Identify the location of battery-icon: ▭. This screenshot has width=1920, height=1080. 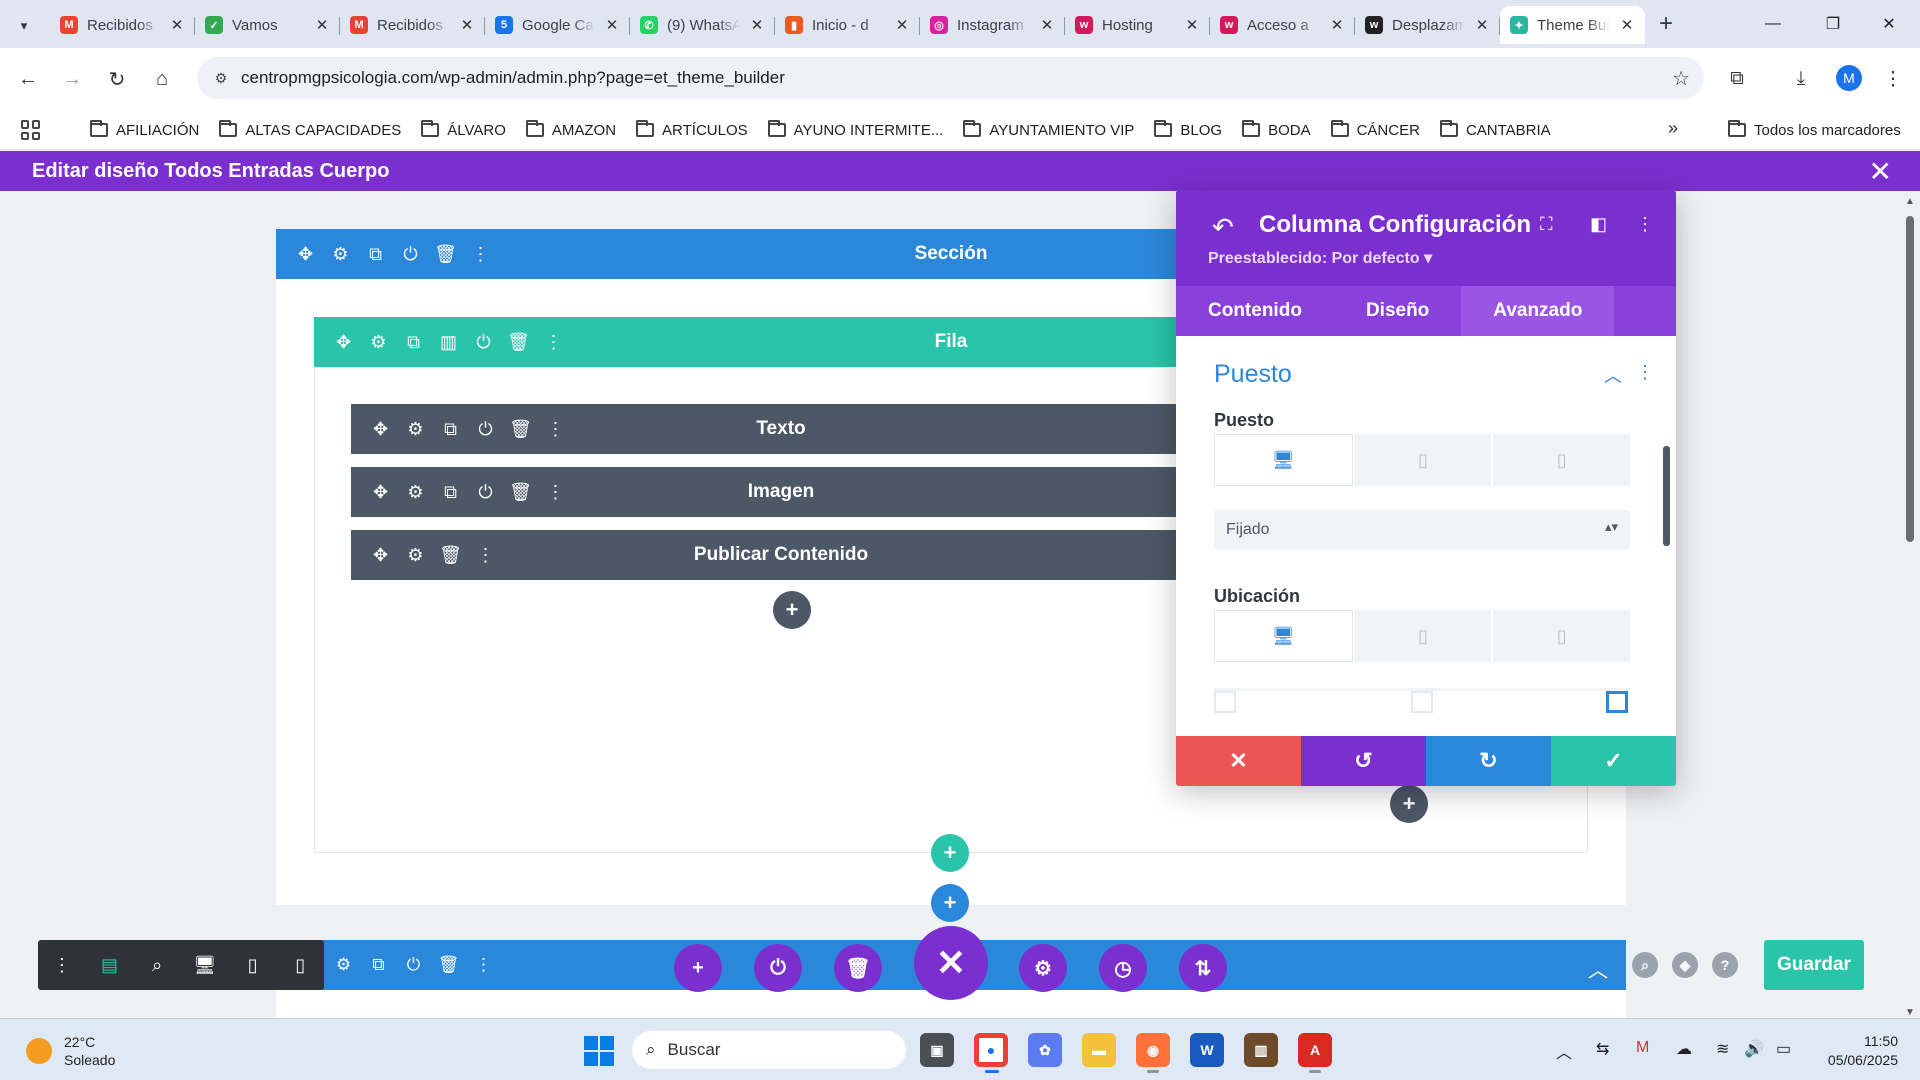
(1783, 1049).